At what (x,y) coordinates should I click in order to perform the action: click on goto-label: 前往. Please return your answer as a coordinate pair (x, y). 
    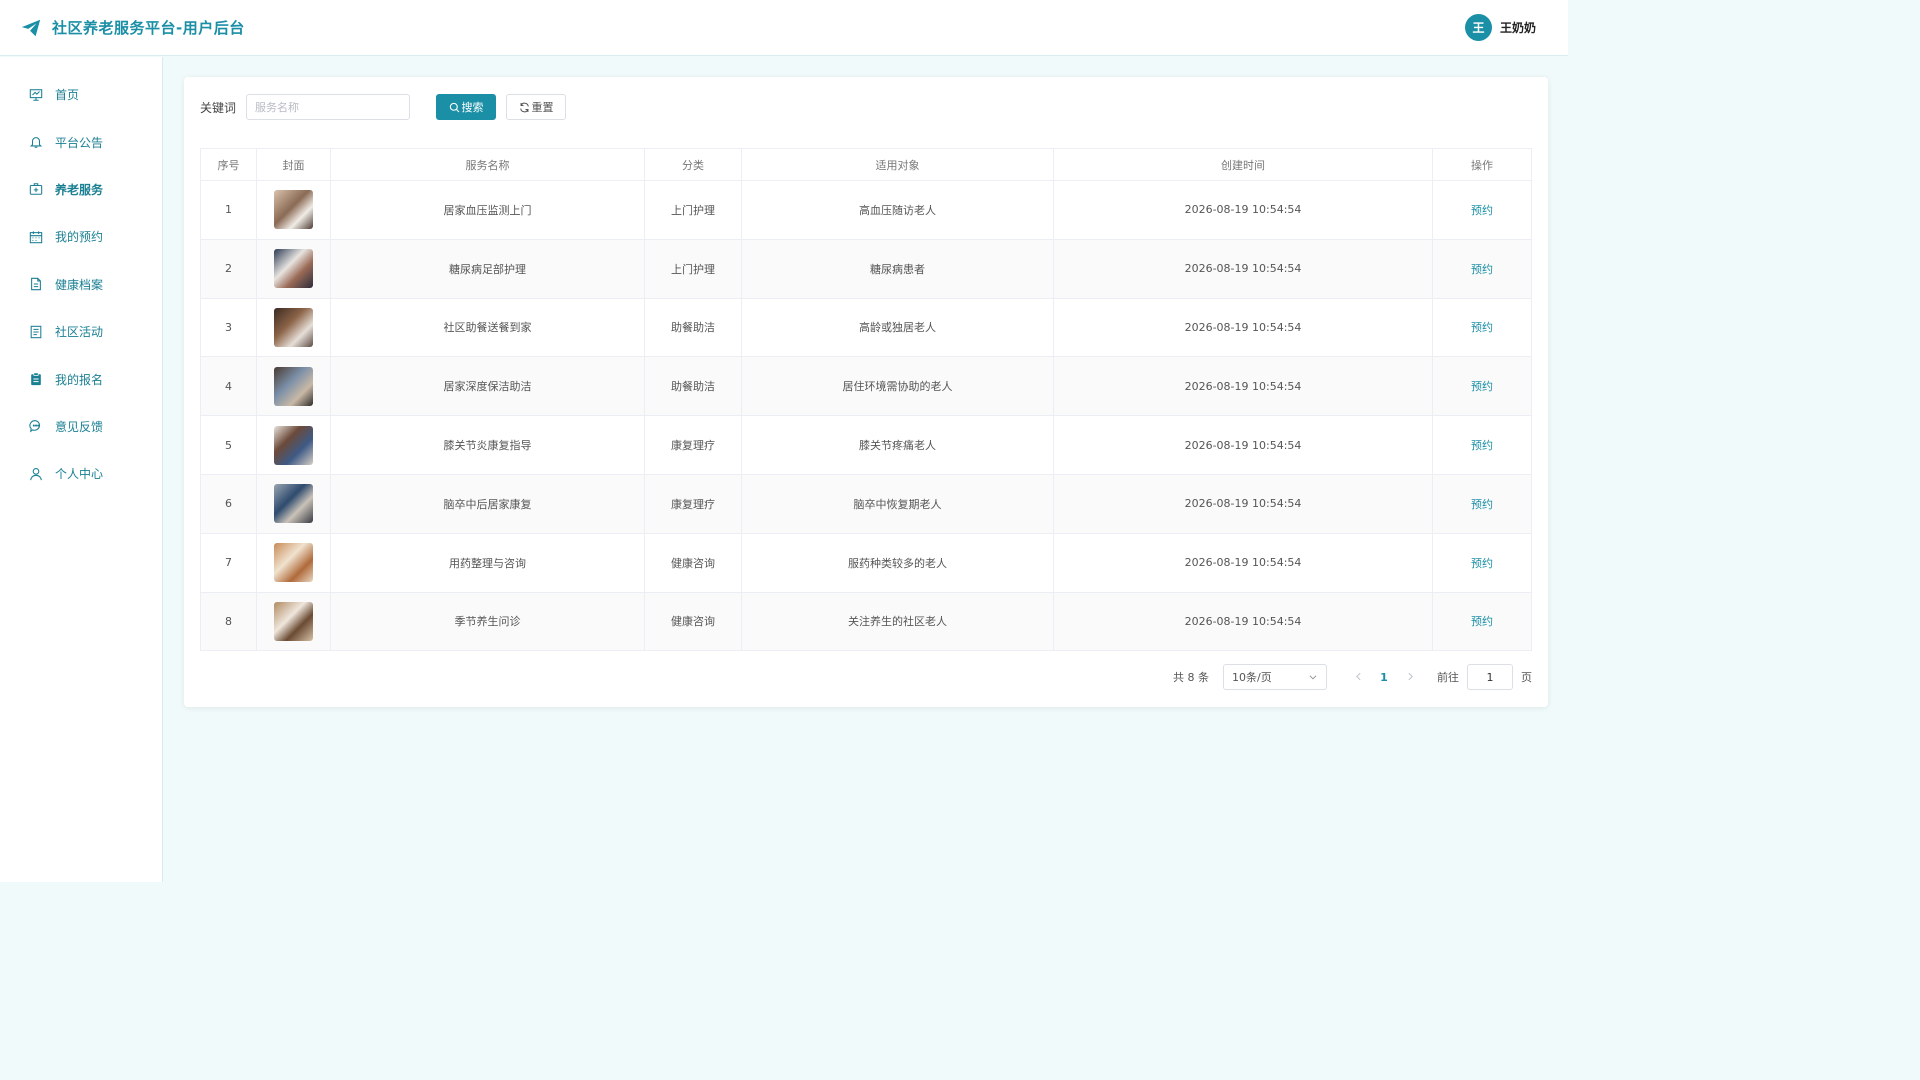
    Looking at the image, I should click on (1448, 677).